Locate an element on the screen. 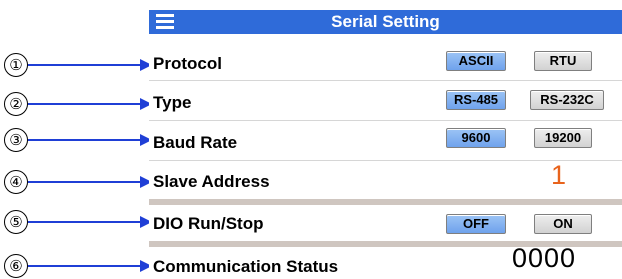 The image size is (622, 279). title-bar: Serial Setting is located at coordinates (385, 22).